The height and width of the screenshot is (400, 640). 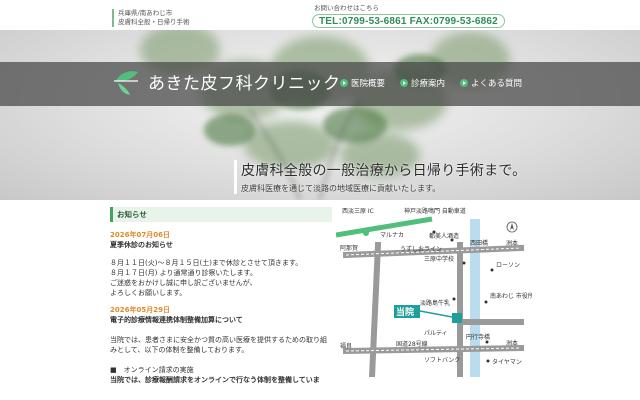 I want to click on map-label-tireman: タイヤマン, so click(x=507, y=362).